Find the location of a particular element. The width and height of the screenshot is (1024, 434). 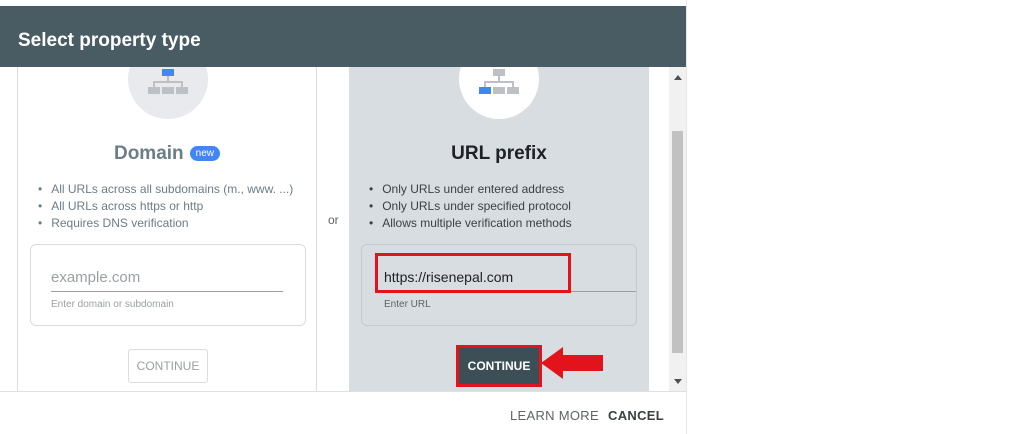

domain-input-box: example.com Enter domain or subdomain is located at coordinates (168, 285).